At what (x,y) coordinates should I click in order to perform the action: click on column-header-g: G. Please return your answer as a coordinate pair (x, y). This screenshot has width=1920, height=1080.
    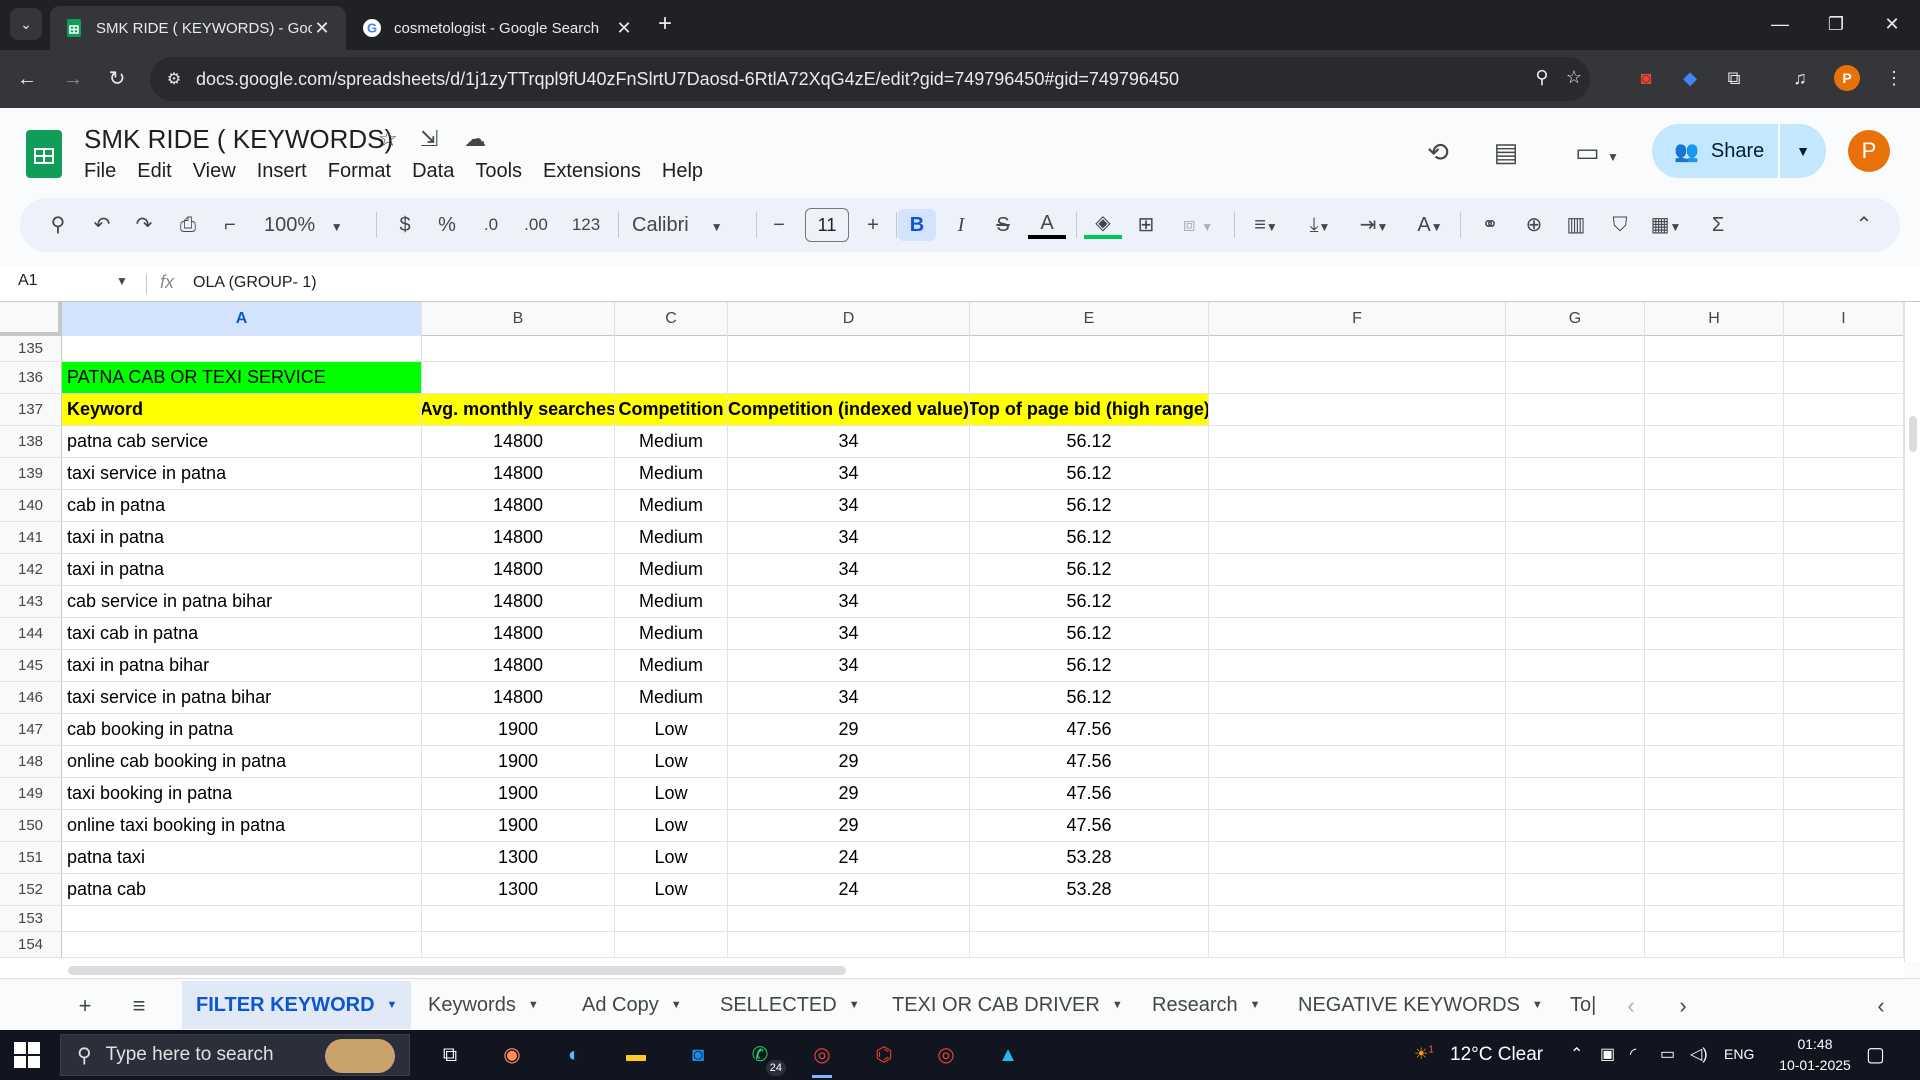
    Looking at the image, I should click on (1575, 319).